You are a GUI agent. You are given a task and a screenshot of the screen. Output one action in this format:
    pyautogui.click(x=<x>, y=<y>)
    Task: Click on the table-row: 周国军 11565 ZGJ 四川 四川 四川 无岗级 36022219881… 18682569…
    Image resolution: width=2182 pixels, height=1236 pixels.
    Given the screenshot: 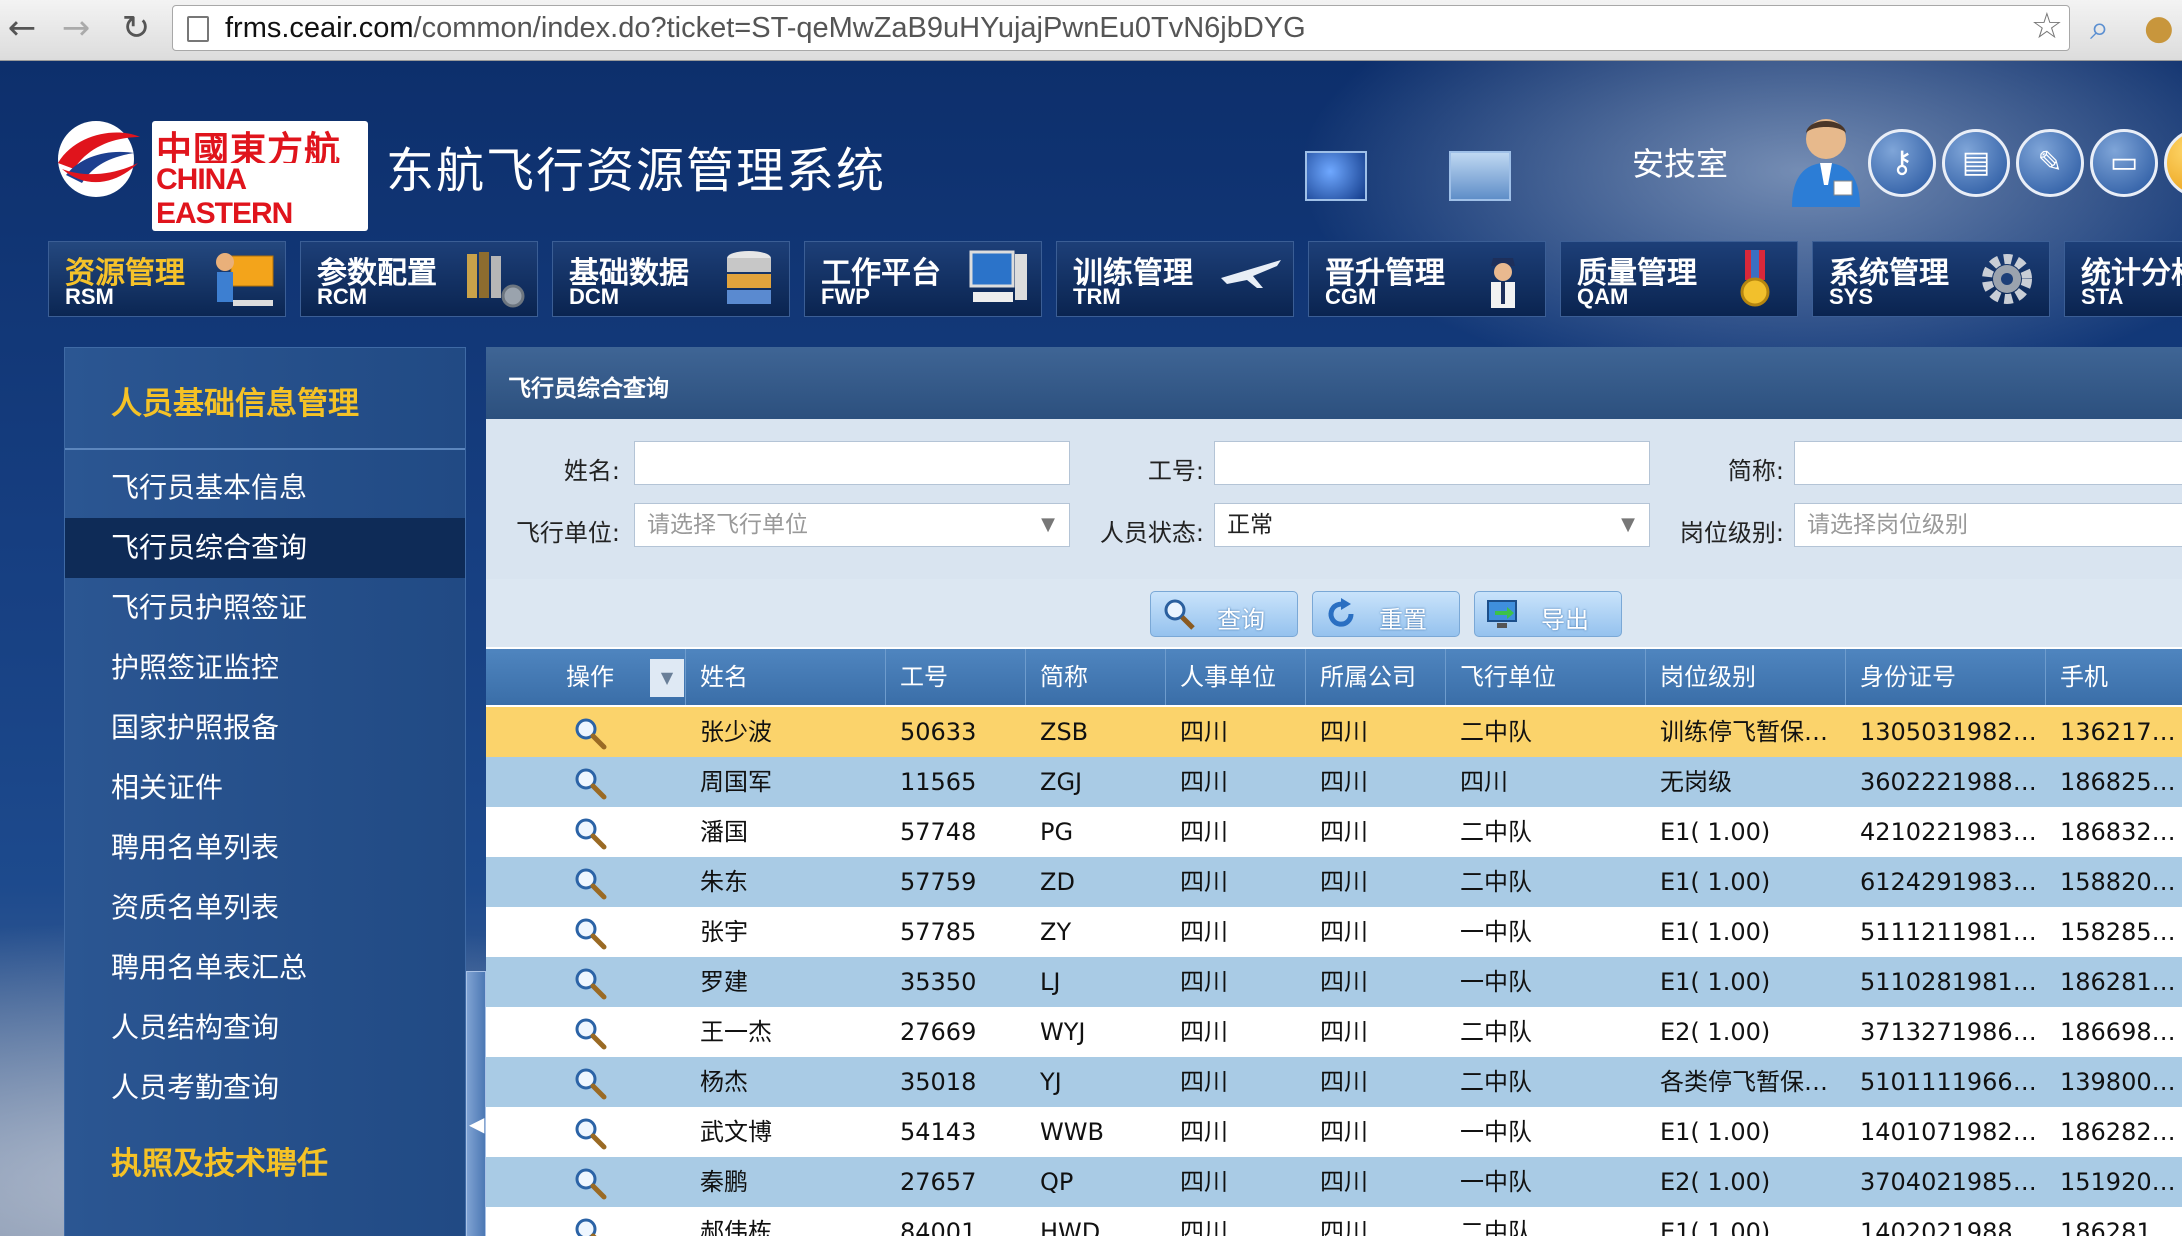 What is the action you would take?
    pyautogui.click(x=1334, y=782)
    